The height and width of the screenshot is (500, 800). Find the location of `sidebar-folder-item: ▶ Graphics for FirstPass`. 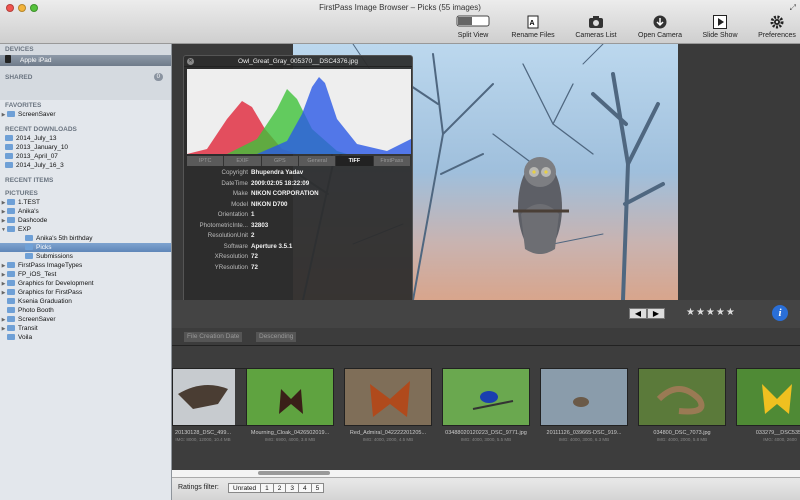

sidebar-folder-item: ▶ Graphics for FirstPass is located at coordinates (85, 292).